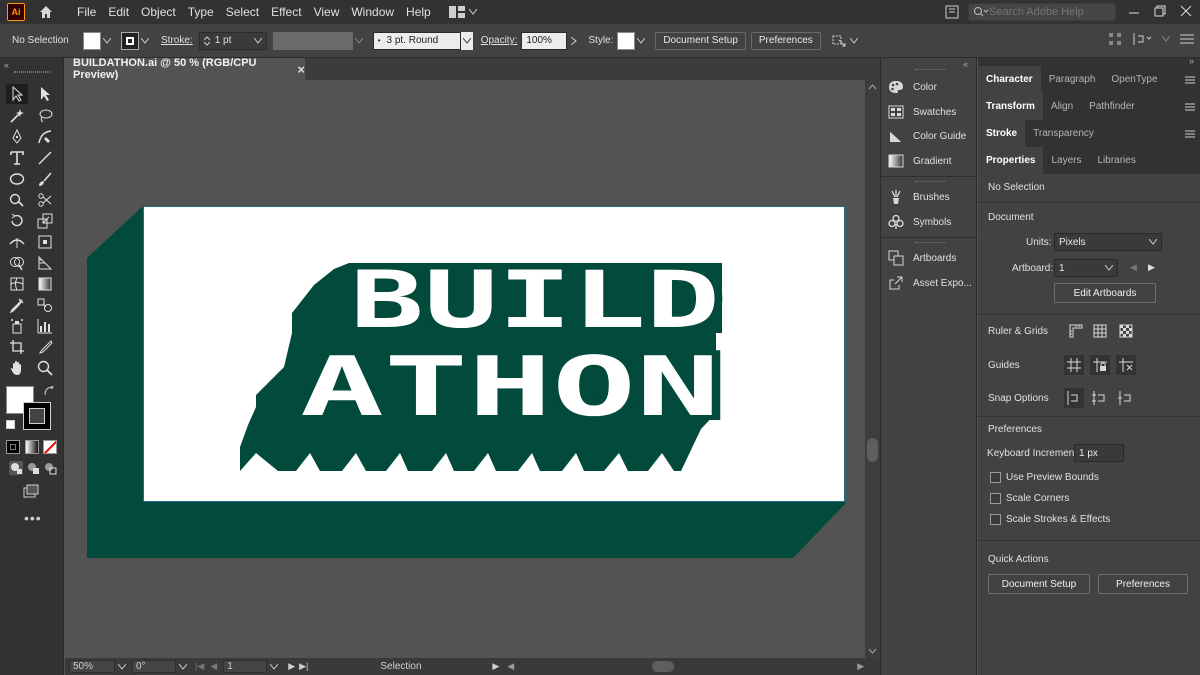 The width and height of the screenshot is (1200, 675). Describe the element at coordinates (1086, 268) in the screenshot. I see `artboard-dropdown: 1` at that location.